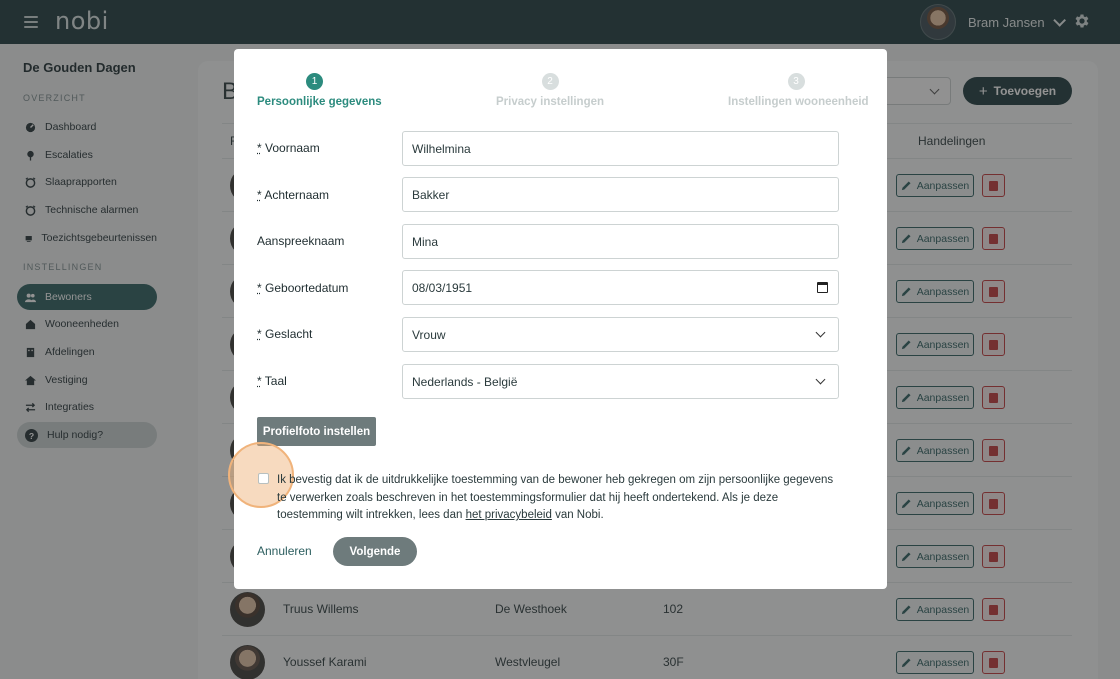  I want to click on step-1: 1 Persoonlijke gegevens, so click(319, 90).